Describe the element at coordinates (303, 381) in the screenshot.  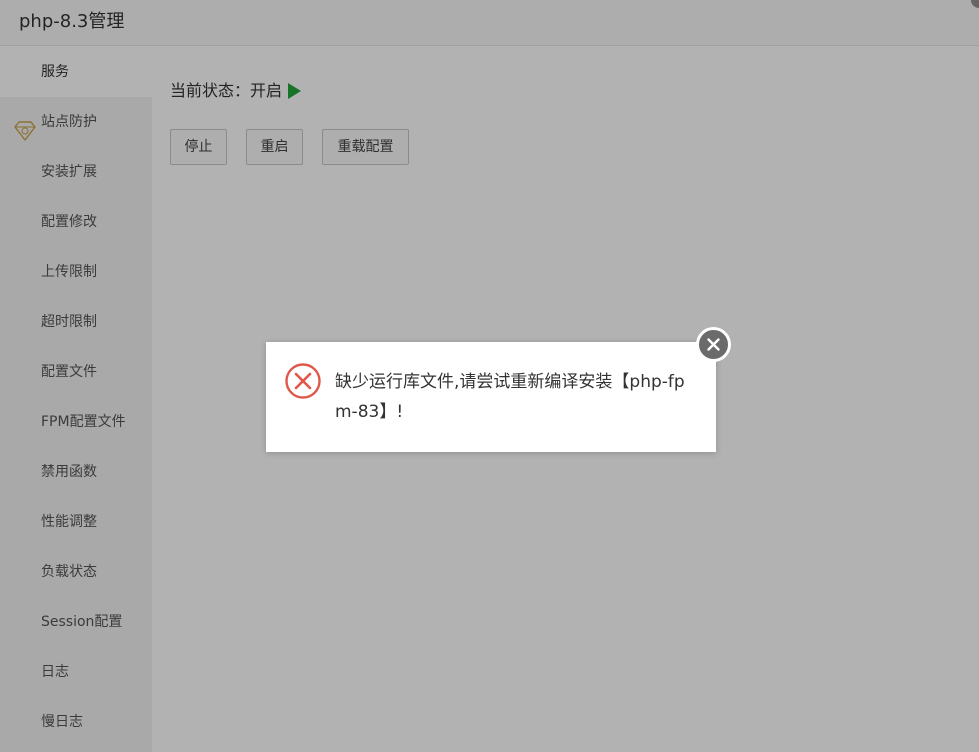
I see `error-icon` at that location.